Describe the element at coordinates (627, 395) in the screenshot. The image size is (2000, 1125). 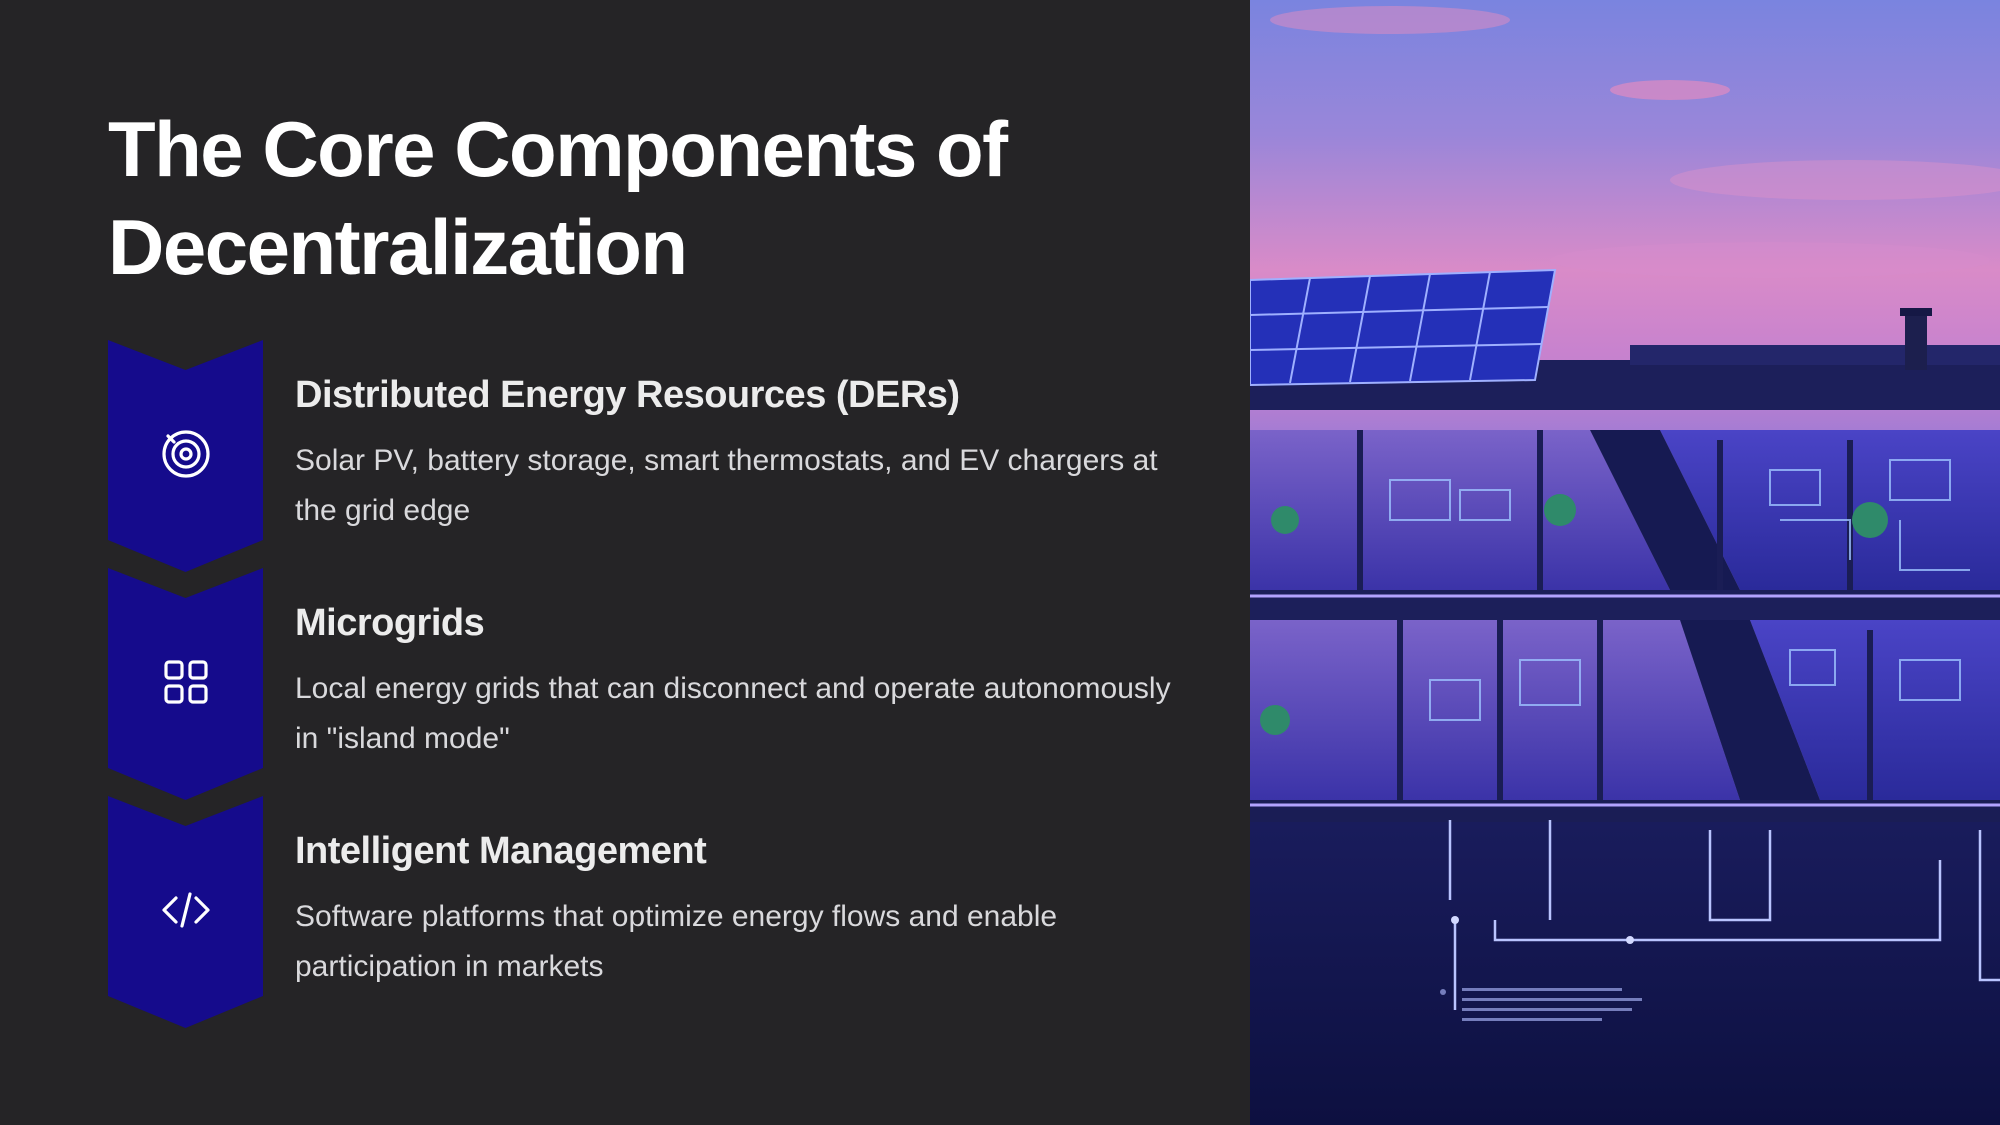
I see `item-title: Distributed Energy Resources (DERs)` at that location.